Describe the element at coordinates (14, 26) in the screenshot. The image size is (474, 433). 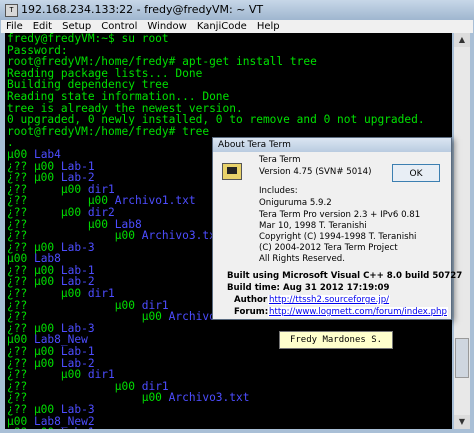
I see `menu-file: File` at that location.